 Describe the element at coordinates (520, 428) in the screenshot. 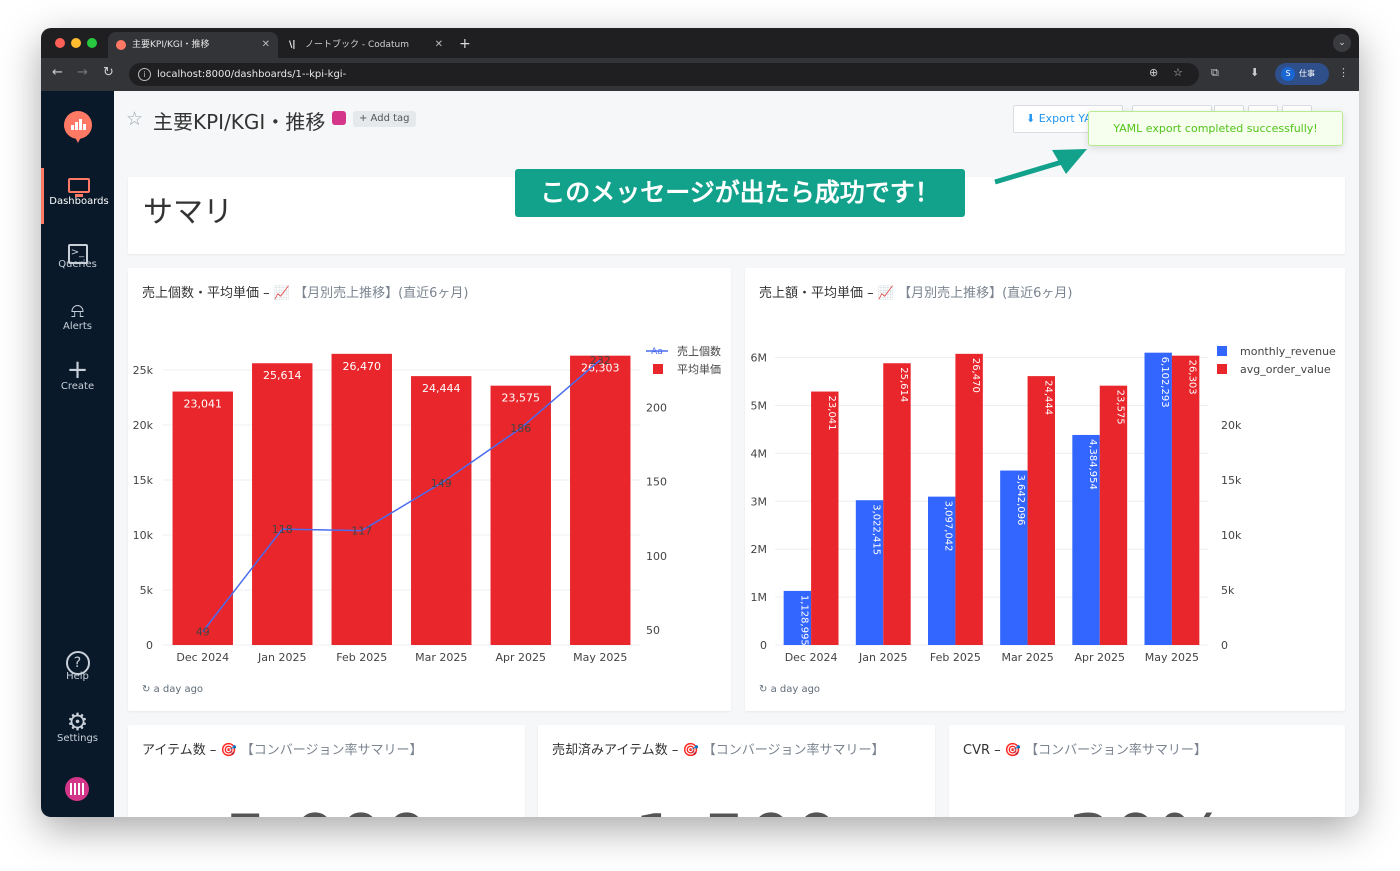

I see `line-data-label: 186` at that location.